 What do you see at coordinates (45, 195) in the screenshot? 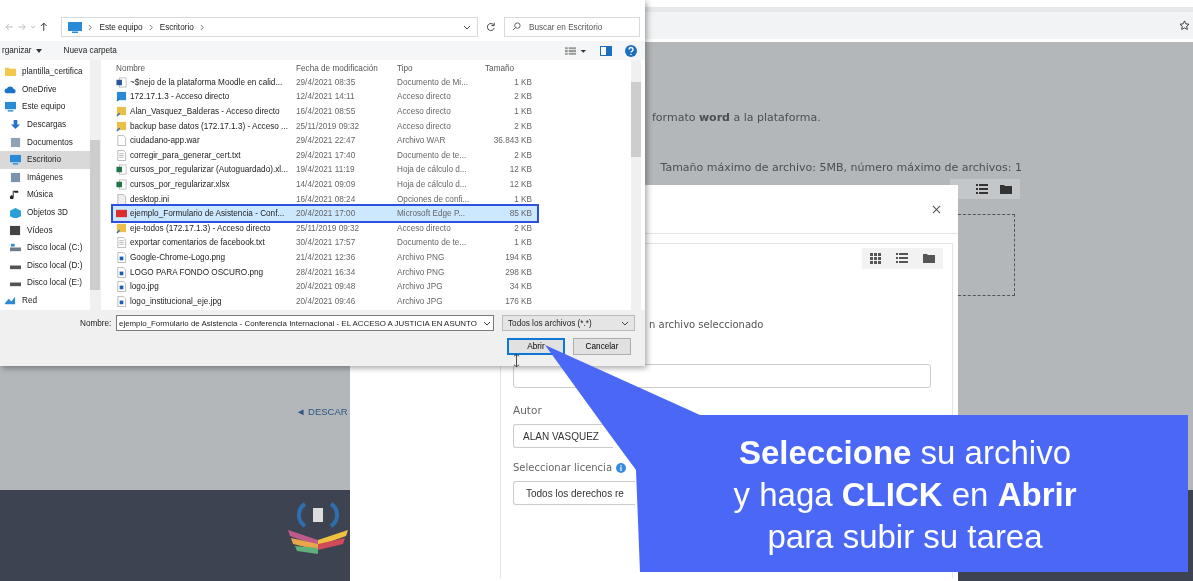
I see `nav-item: Música` at bounding box center [45, 195].